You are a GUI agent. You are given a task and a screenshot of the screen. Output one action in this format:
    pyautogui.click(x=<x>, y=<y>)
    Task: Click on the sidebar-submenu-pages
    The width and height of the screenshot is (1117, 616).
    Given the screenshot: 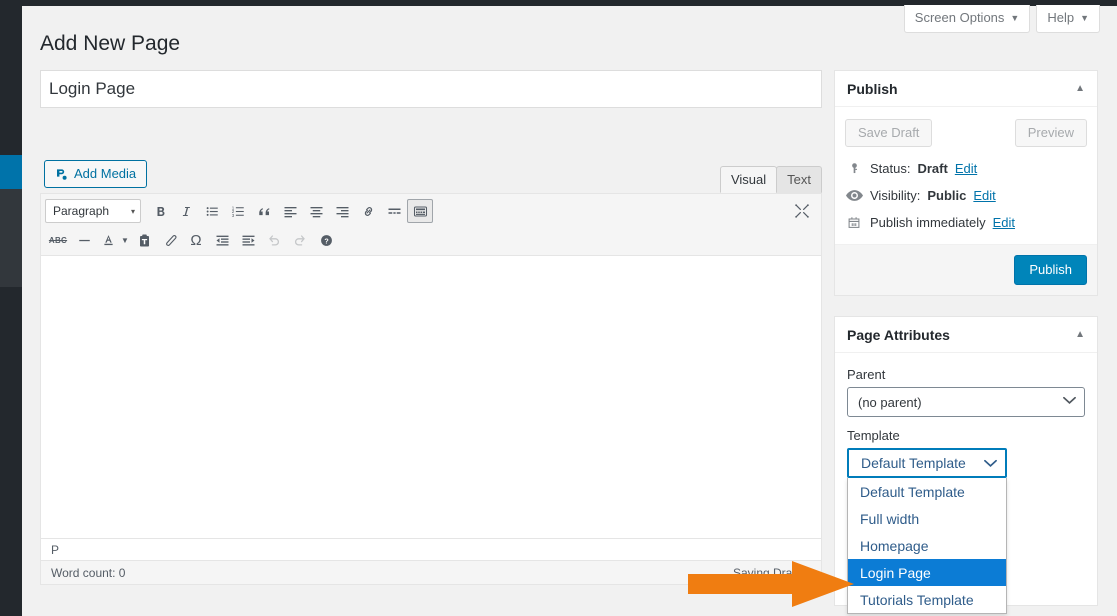 What is the action you would take?
    pyautogui.click(x=11, y=238)
    